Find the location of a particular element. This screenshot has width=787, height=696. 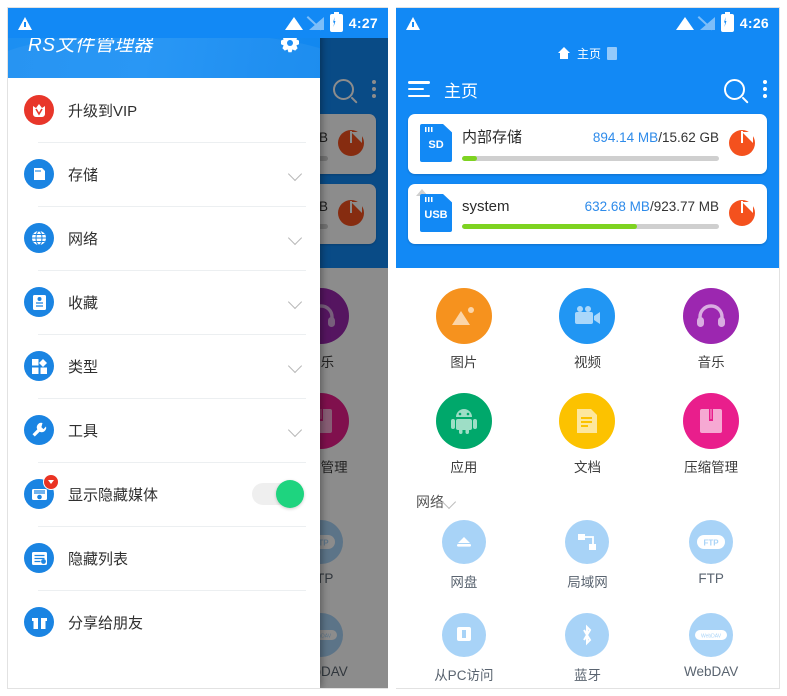

svg-text: WebDAV is located at coordinates (711, 637).